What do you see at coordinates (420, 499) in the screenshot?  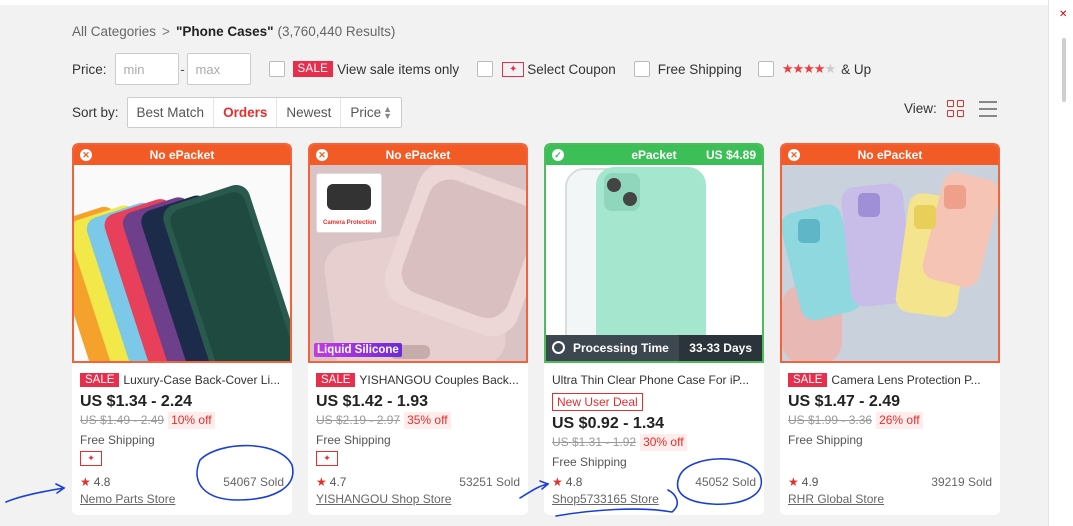 I see `store-link: YISHANGOU Shop Store` at bounding box center [420, 499].